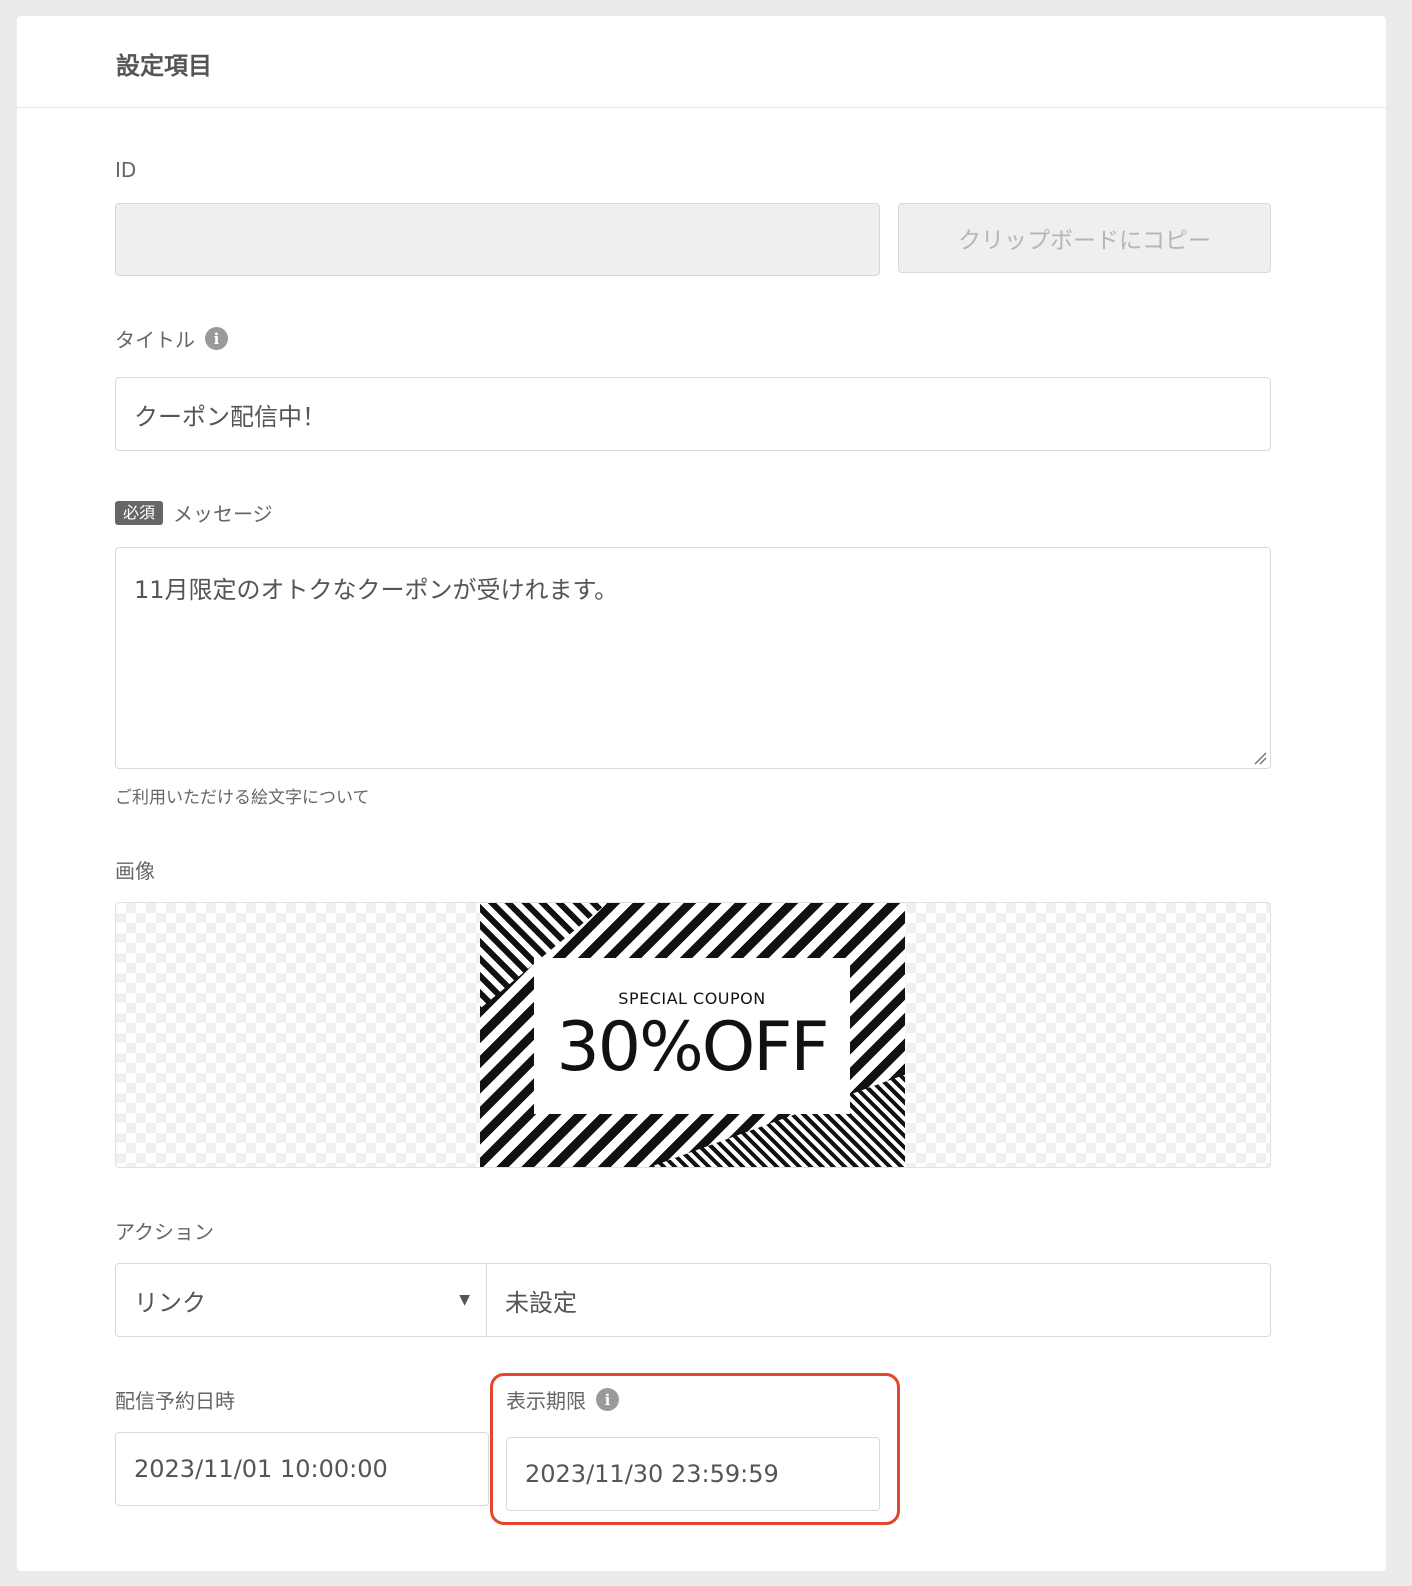 The height and width of the screenshot is (1586, 1412). Describe the element at coordinates (692, 998) in the screenshot. I see `coupon-subtitle: SPECIAL COUPON` at that location.